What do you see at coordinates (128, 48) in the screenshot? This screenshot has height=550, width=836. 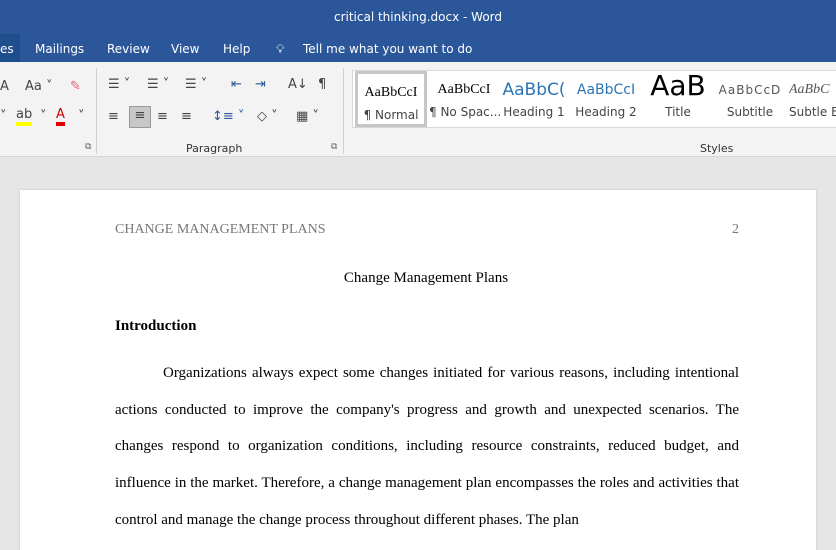 I see `tab-review: Review` at bounding box center [128, 48].